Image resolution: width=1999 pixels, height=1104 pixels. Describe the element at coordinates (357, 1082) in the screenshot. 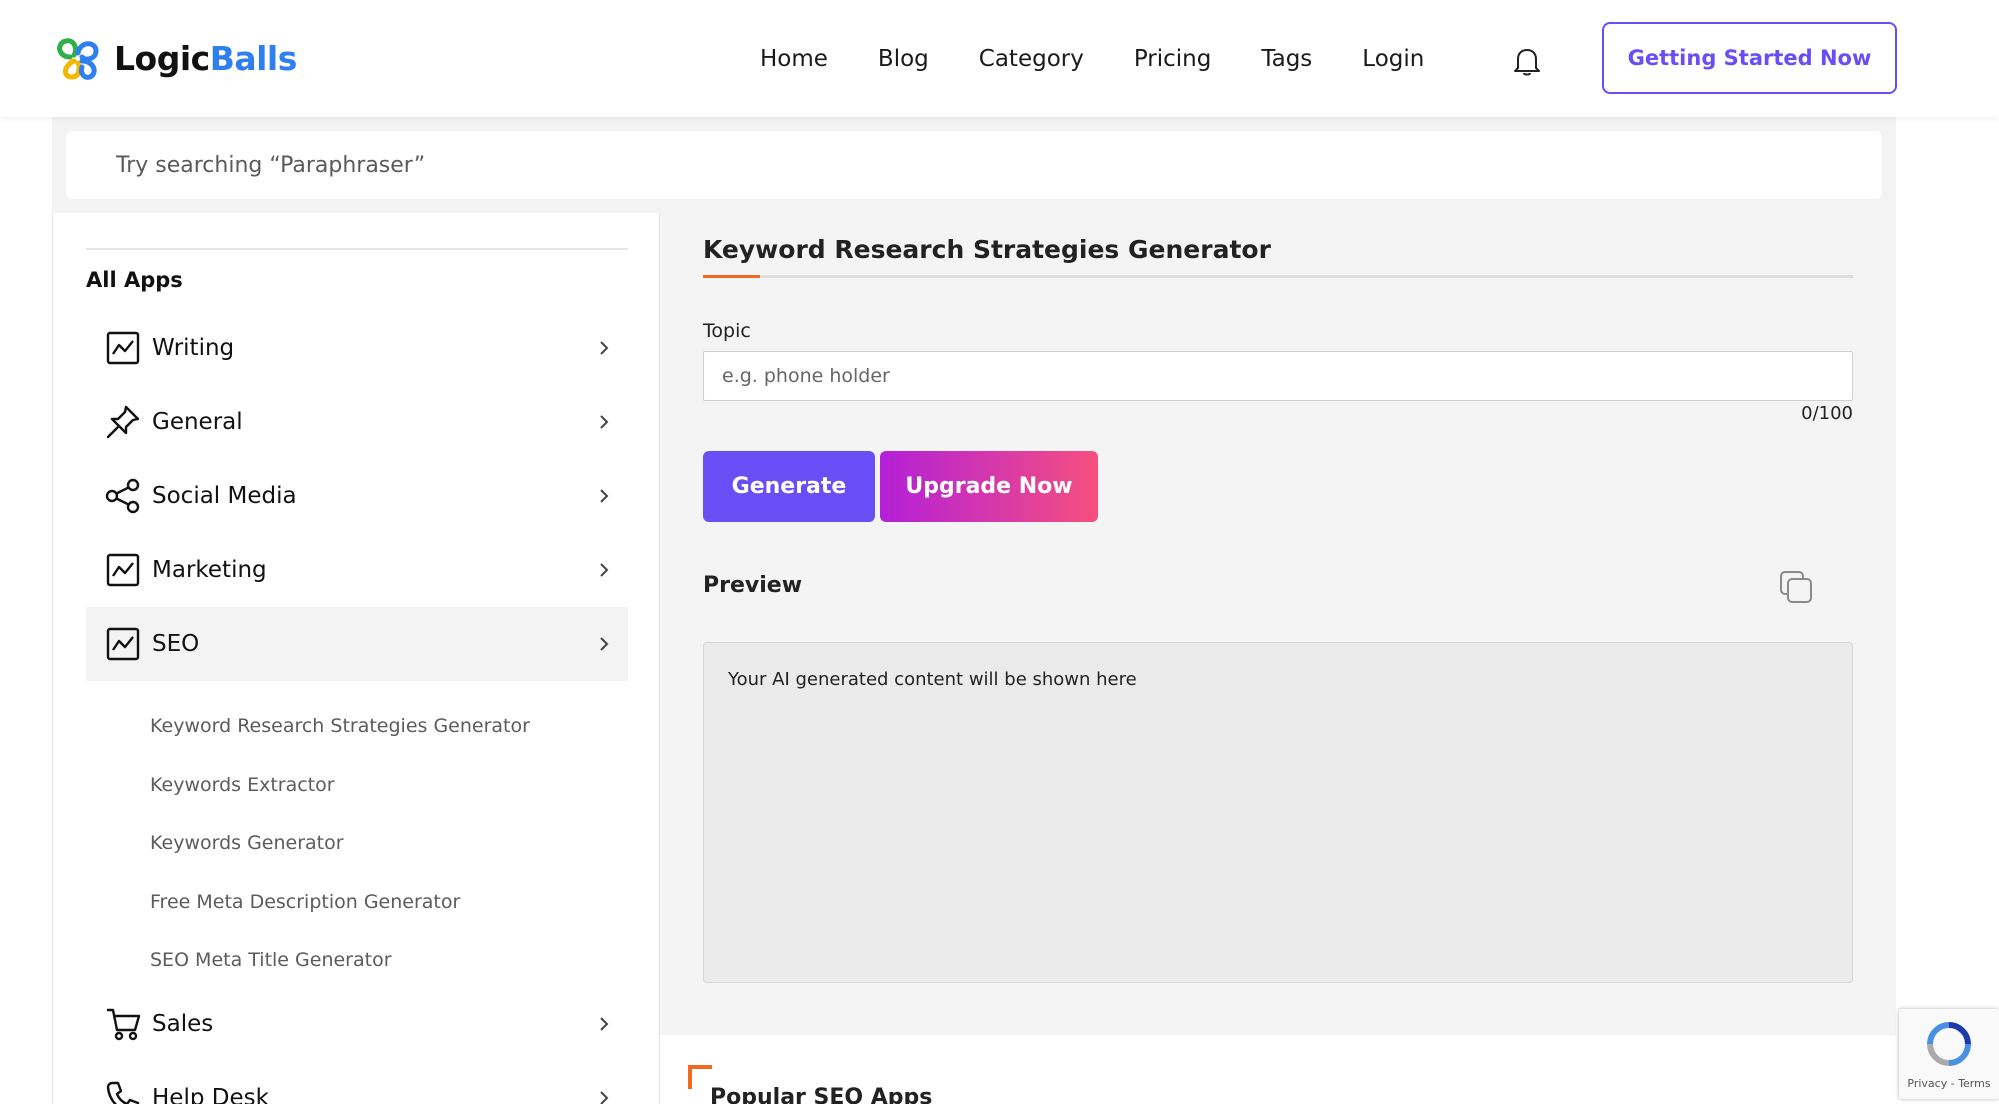

I see `sidebar-item-help-desk: Help Desk` at that location.